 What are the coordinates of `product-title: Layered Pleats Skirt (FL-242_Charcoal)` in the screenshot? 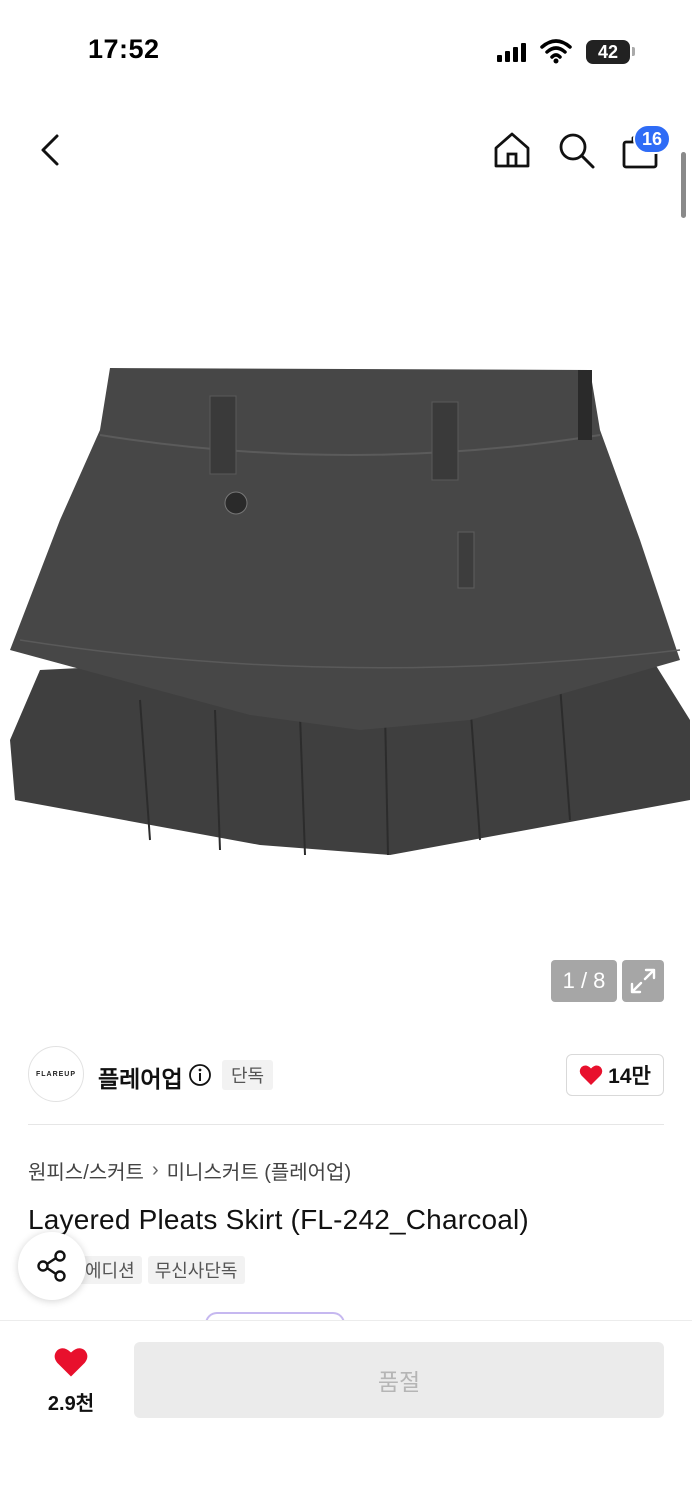 It's located at (278, 1219).